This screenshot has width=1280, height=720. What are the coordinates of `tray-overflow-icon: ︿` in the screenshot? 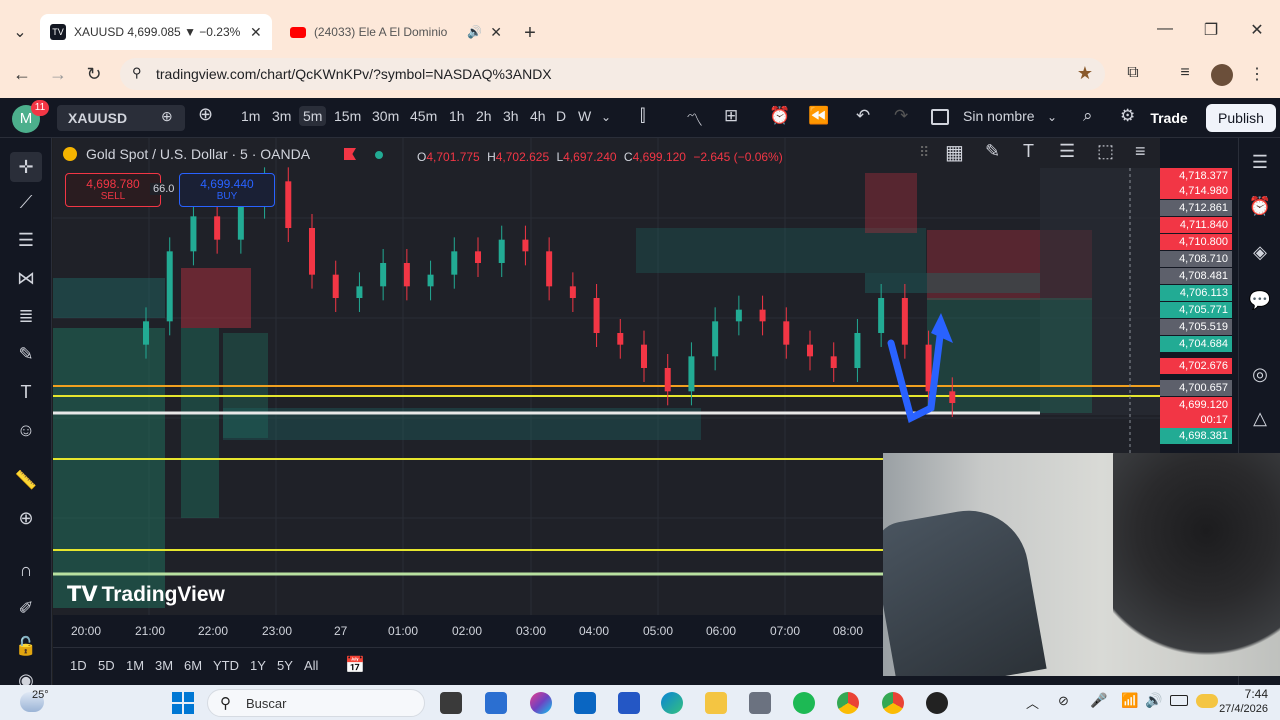 It's located at (1032, 702).